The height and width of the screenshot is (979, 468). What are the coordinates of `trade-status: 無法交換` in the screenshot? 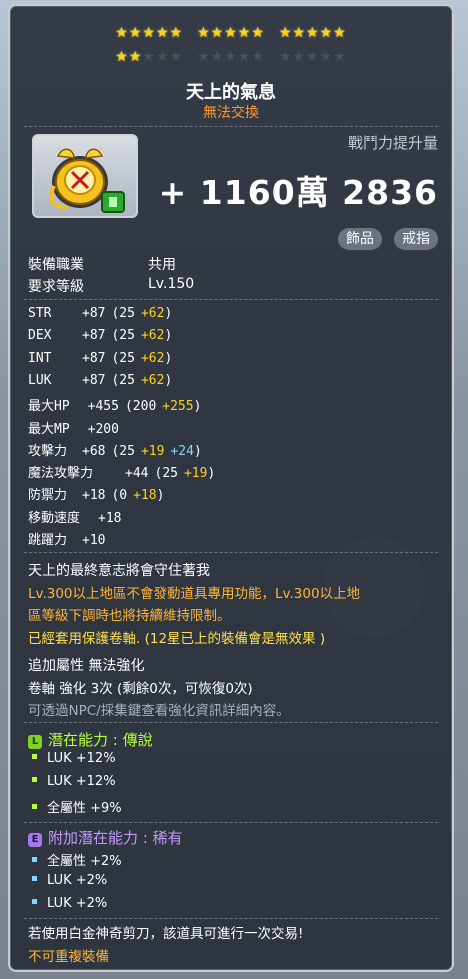 It's located at (231, 113).